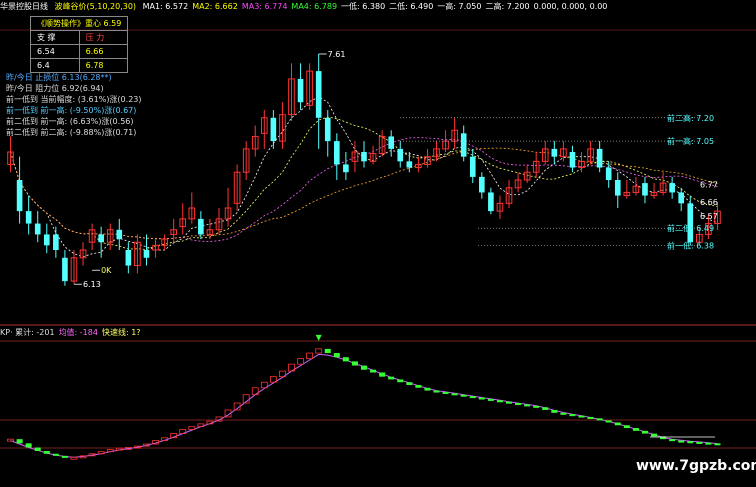 This screenshot has width=756, height=487. Describe the element at coordinates (92, 284) in the screenshot. I see `annotation-label: 6.13` at that location.